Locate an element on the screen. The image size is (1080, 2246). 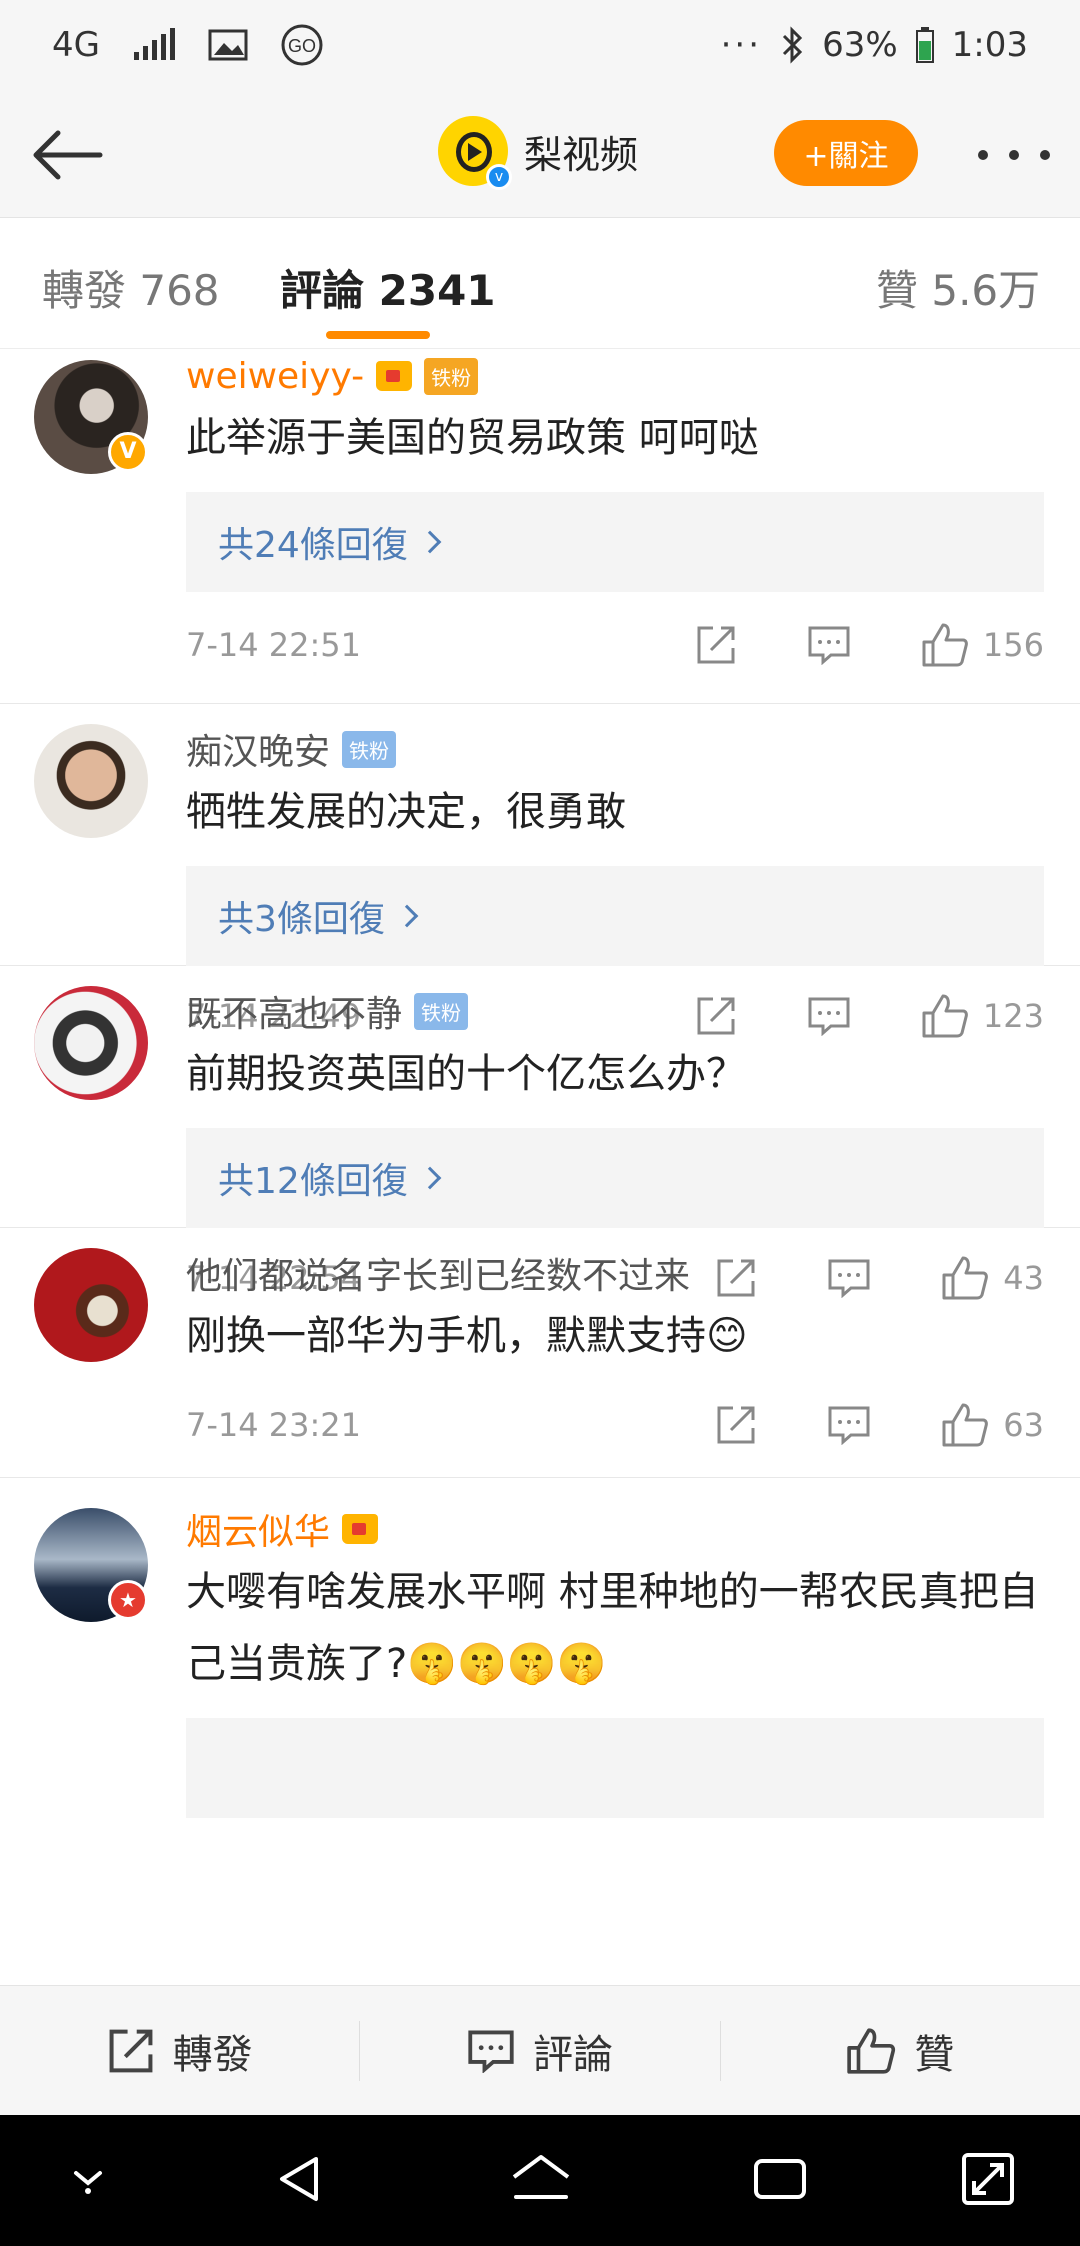
follow-button: +關注 is located at coordinates (846, 153).